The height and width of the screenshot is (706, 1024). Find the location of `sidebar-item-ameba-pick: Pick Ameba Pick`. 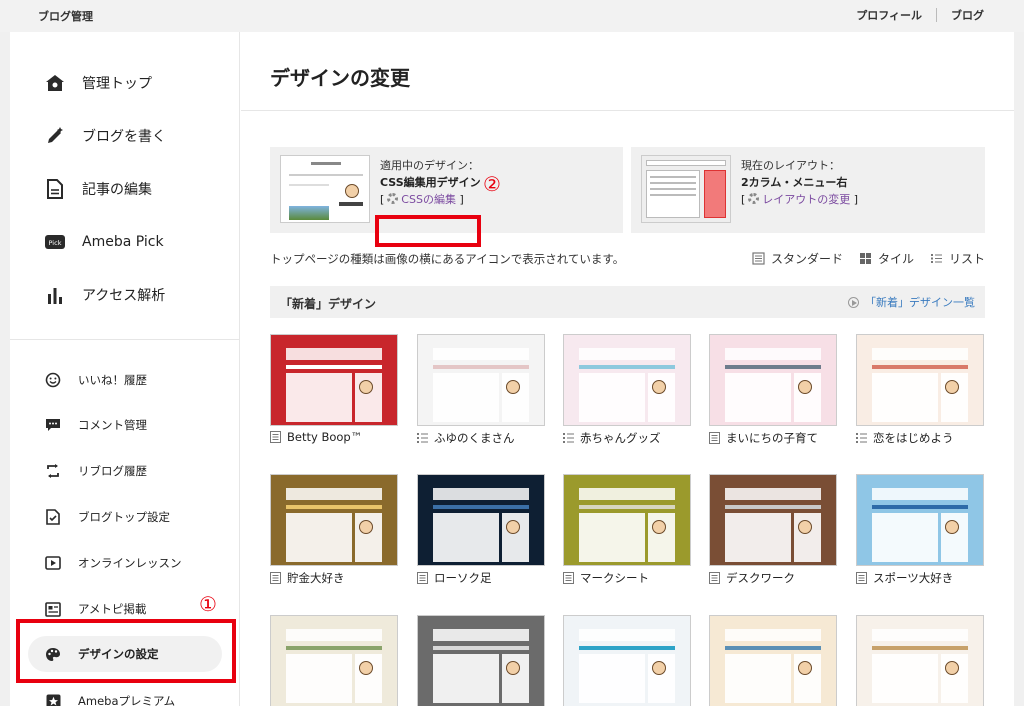

sidebar-item-ameba-pick: Pick Ameba Pick is located at coordinates (104, 242).